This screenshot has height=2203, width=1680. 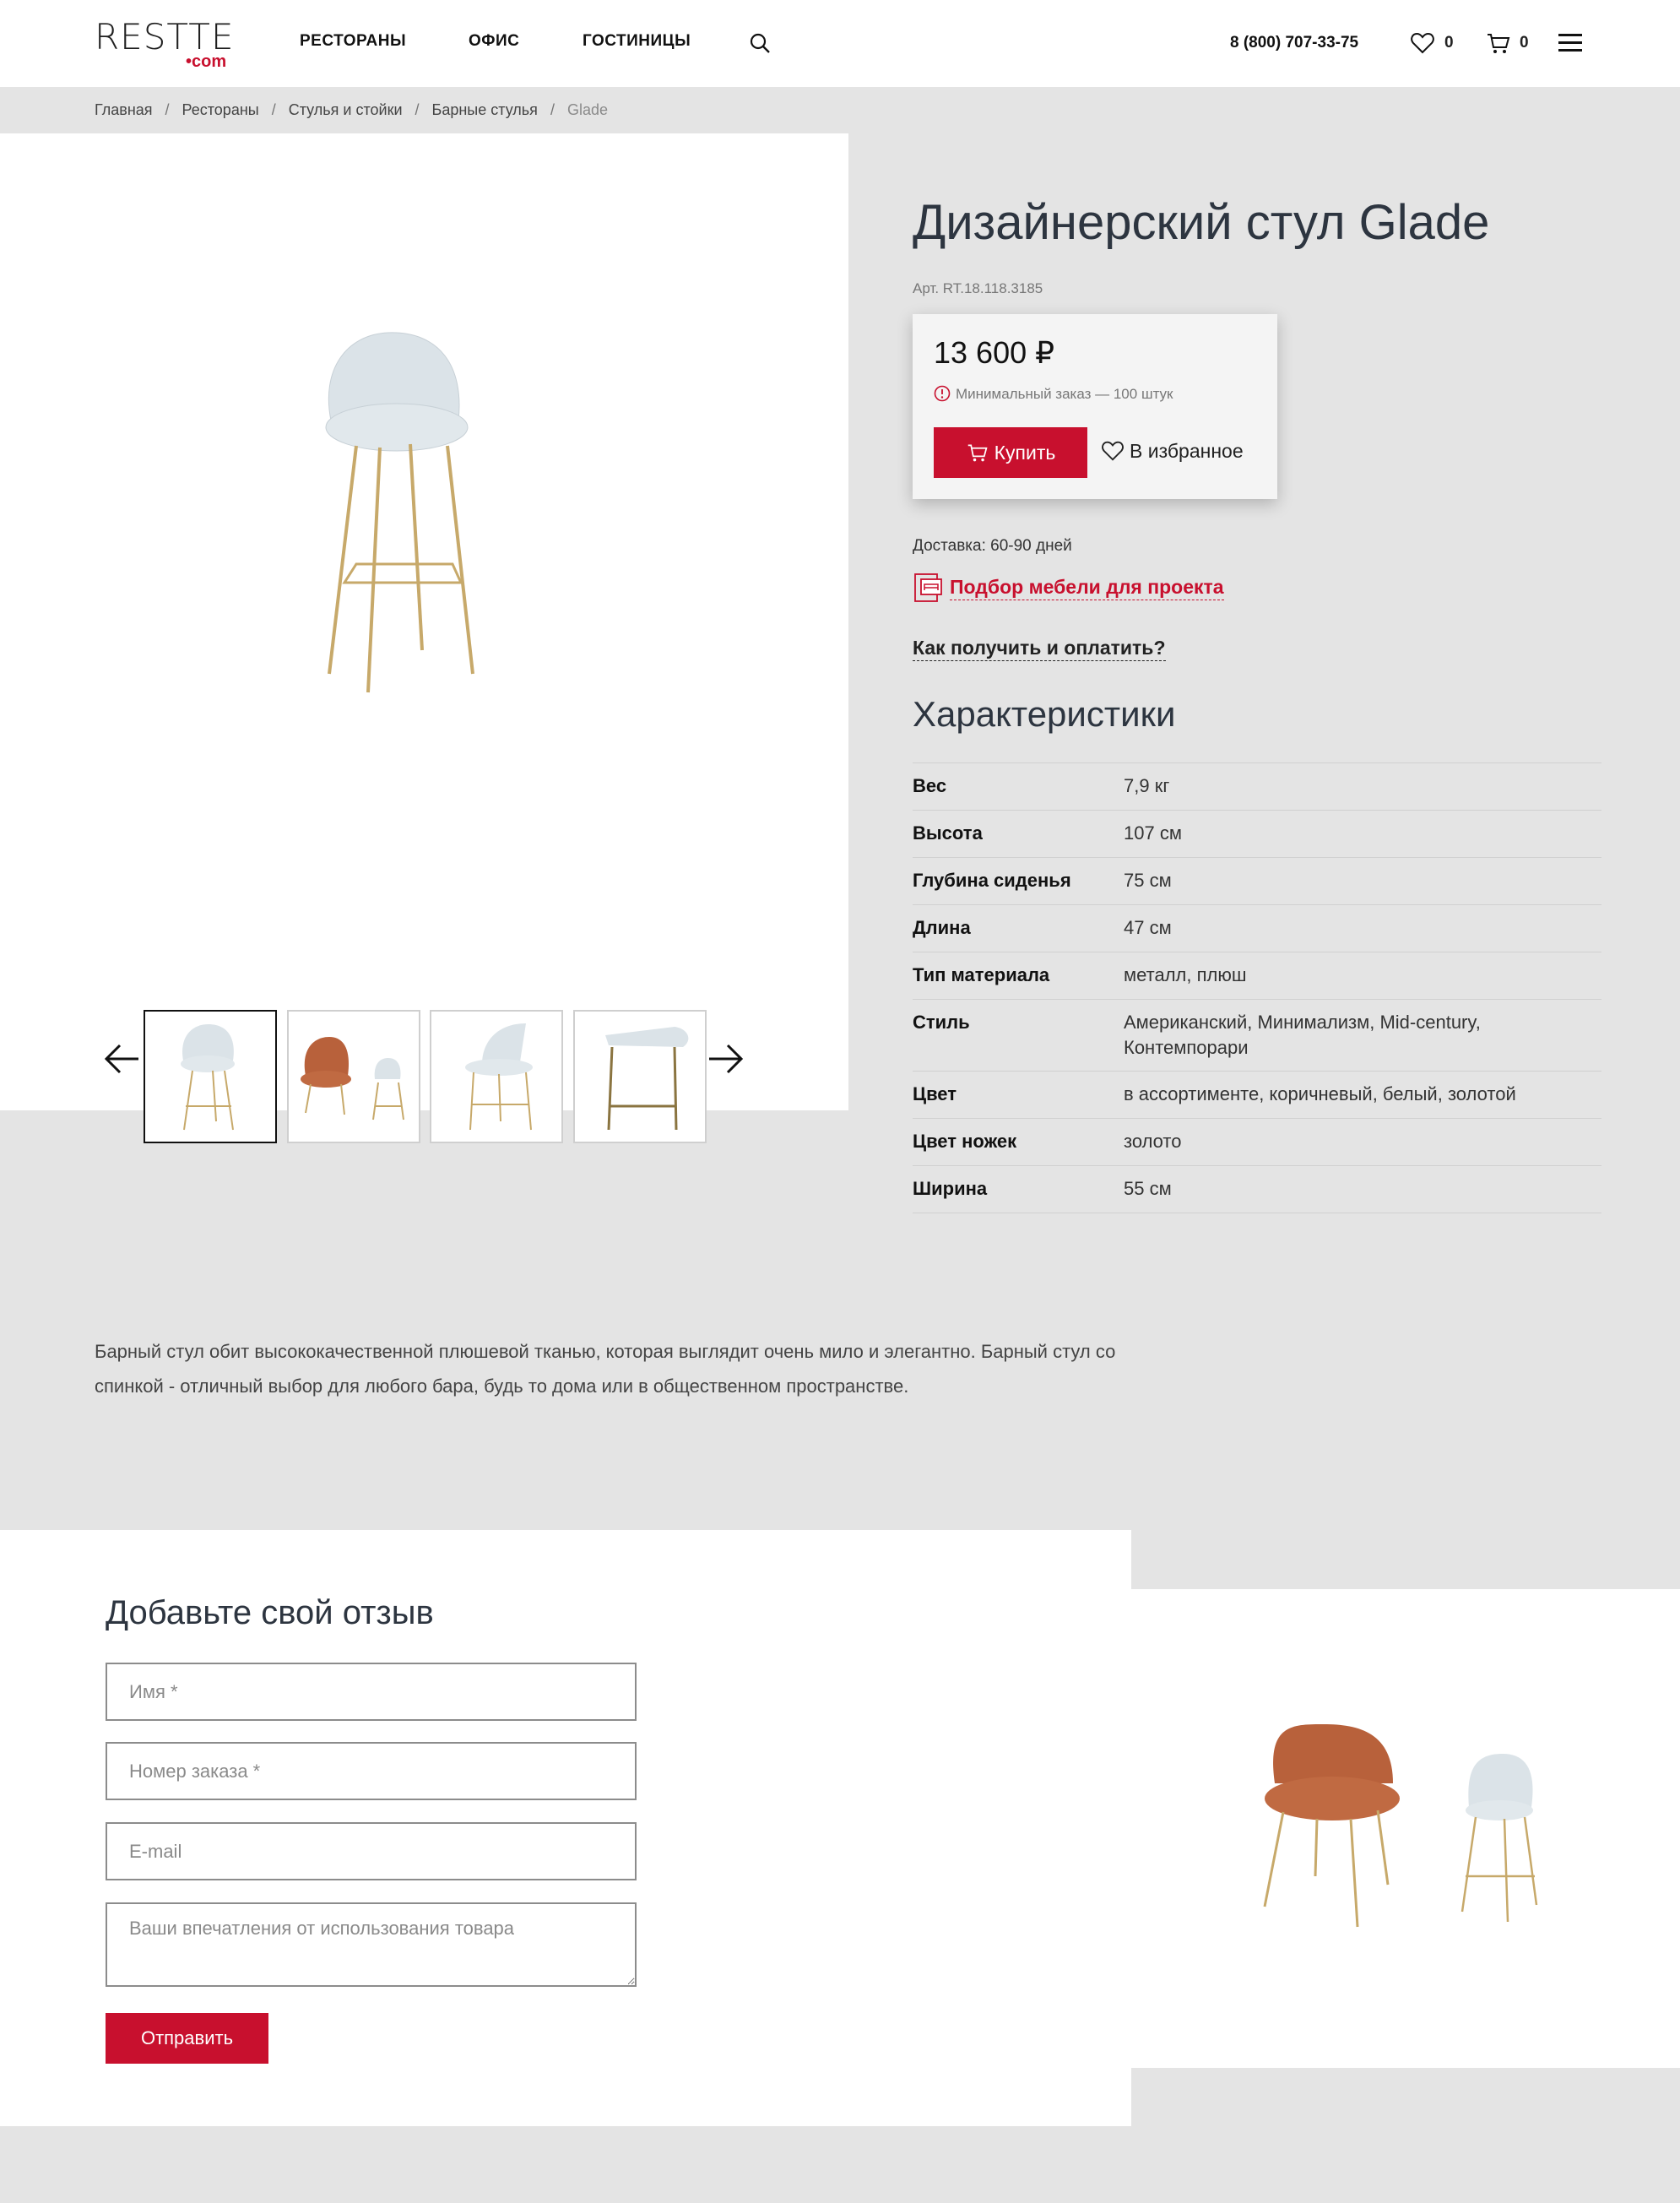 What do you see at coordinates (1257, 787) in the screenshot?
I see `spec-row: Вес 7,9 кг` at bounding box center [1257, 787].